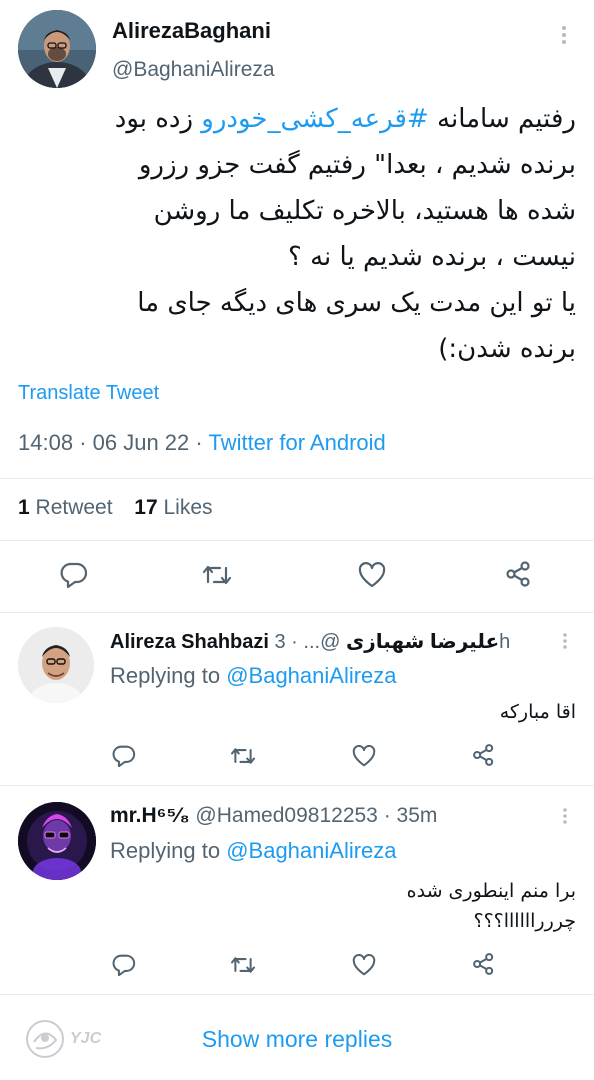 This screenshot has height=1080, width=594. What do you see at coordinates (491, 891) in the screenshot?
I see `reply-text-line: برا منم اینطوری شده` at bounding box center [491, 891].